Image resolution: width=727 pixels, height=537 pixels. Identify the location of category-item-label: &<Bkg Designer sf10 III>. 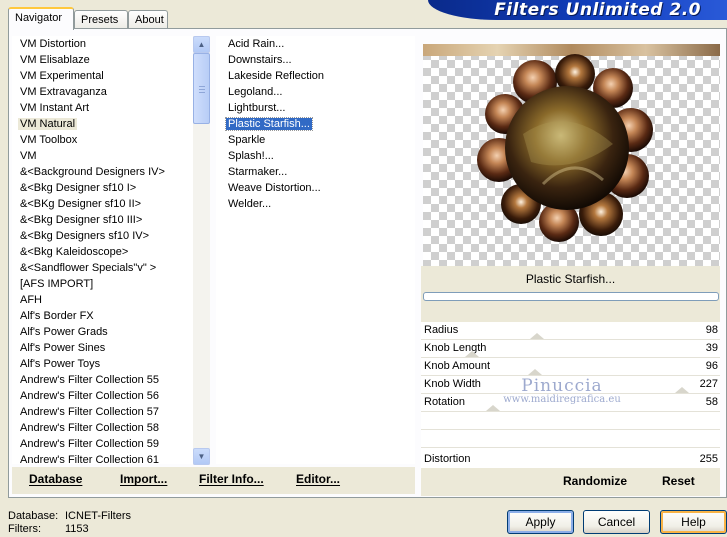
(81, 220).